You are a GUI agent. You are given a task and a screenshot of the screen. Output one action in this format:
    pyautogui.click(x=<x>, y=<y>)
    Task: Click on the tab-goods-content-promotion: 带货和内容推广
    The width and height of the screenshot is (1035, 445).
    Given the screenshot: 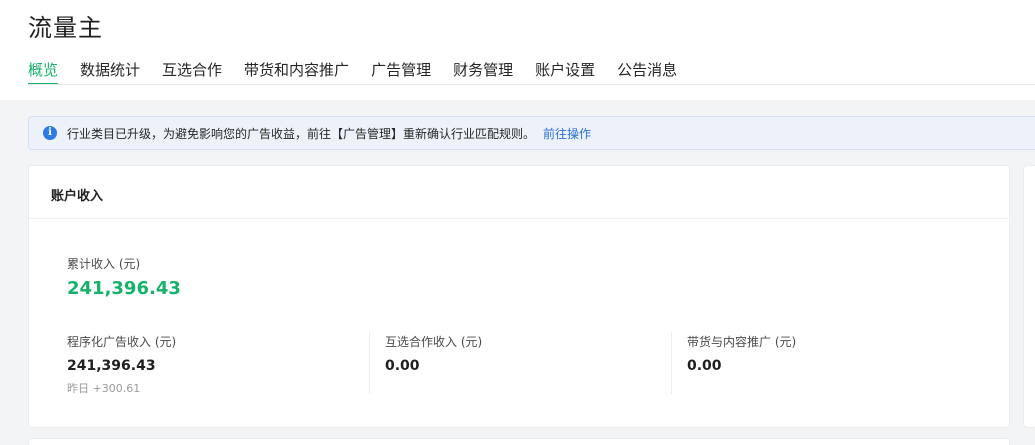 What is the action you would take?
    pyautogui.click(x=296, y=72)
    